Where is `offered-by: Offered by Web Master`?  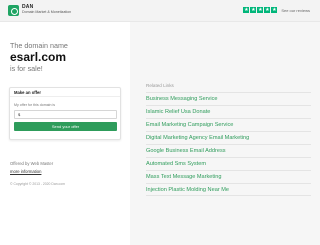 offered-by: Offered by Web Master is located at coordinates (32, 163).